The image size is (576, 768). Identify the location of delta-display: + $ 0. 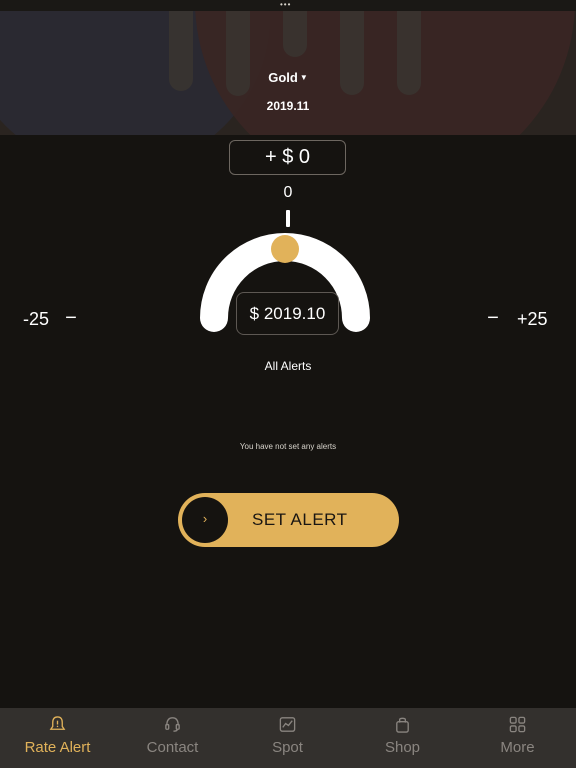
(287, 157).